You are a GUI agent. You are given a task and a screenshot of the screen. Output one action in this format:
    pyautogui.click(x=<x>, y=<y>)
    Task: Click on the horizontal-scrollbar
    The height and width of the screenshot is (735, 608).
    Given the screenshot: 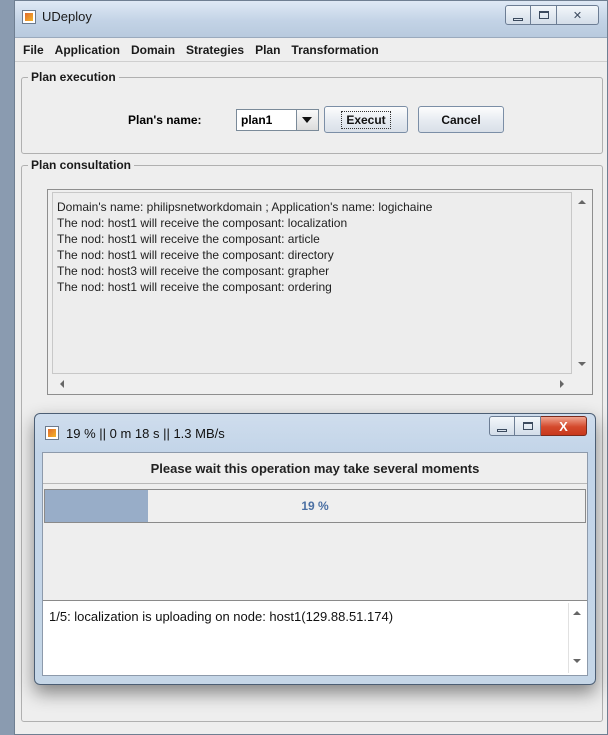 What is the action you would take?
    pyautogui.click(x=312, y=384)
    